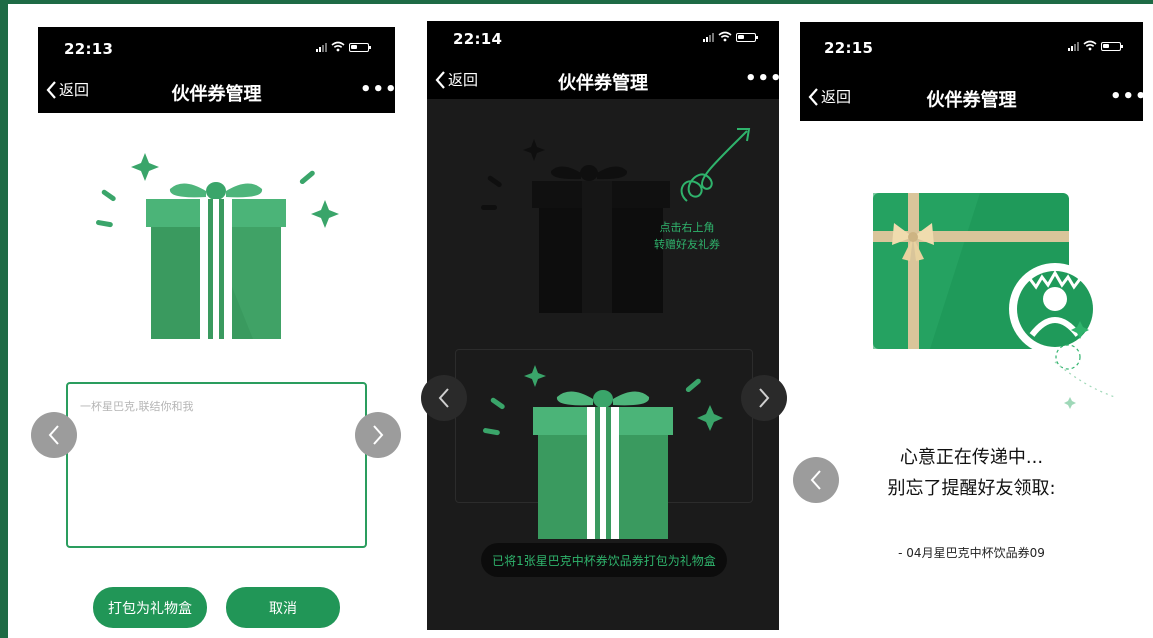 The height and width of the screenshot is (638, 1153). Describe the element at coordinates (216, 70) in the screenshot. I see `screen-1-header: 22:13 返回 伙伴券管理 •••` at that location.